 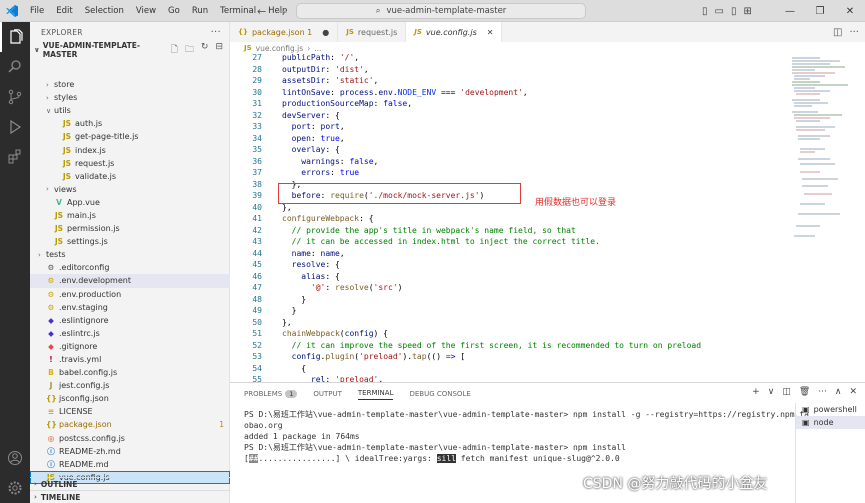 What do you see at coordinates (130, 110) in the screenshot?
I see `tree-folder: ∨ utils` at bounding box center [130, 110].